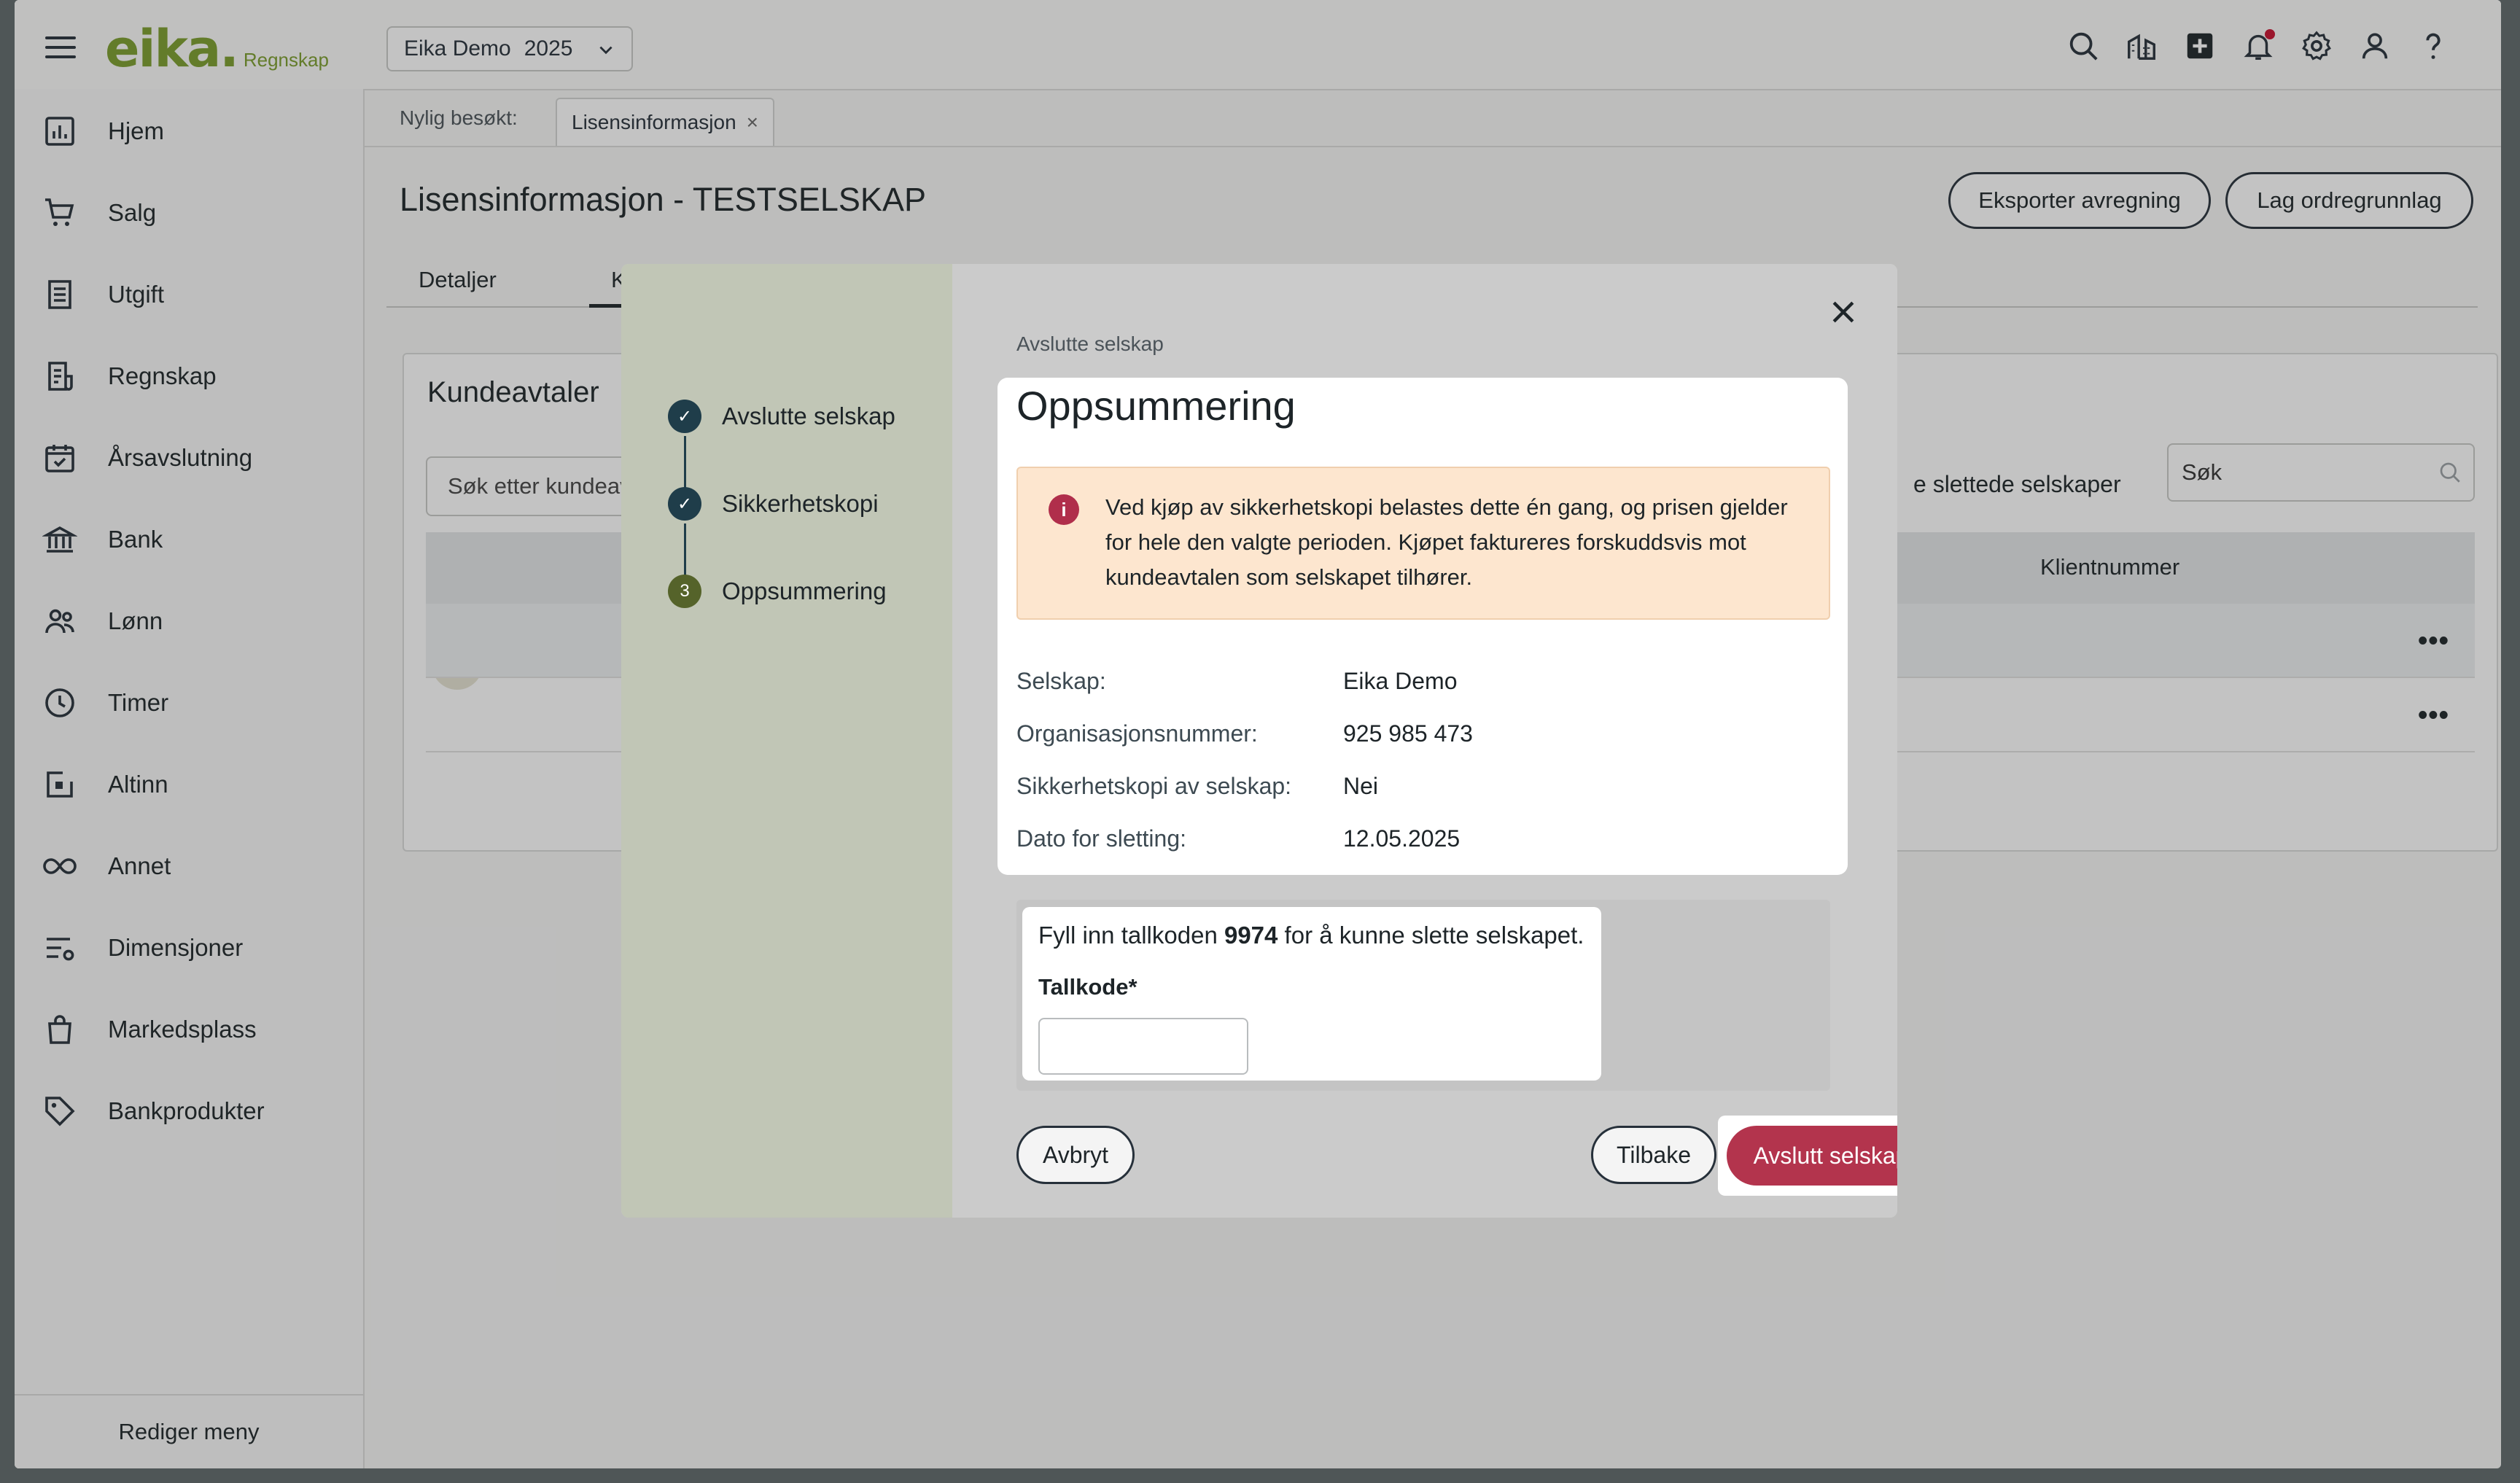 The image size is (2520, 1483). Describe the element at coordinates (1251, 935) in the screenshot. I see `code-value: 9974` at that location.